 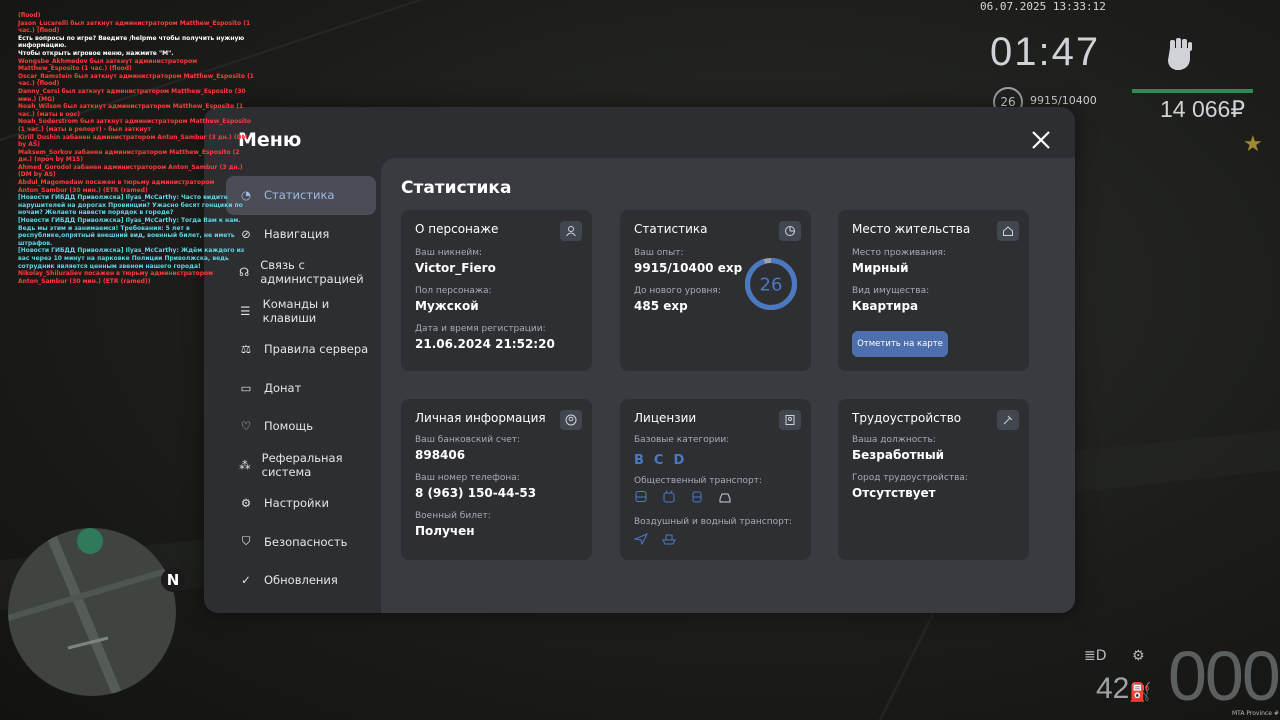 What do you see at coordinates (299, 195) in the screenshot?
I see `nav-item-label: Статистика` at bounding box center [299, 195].